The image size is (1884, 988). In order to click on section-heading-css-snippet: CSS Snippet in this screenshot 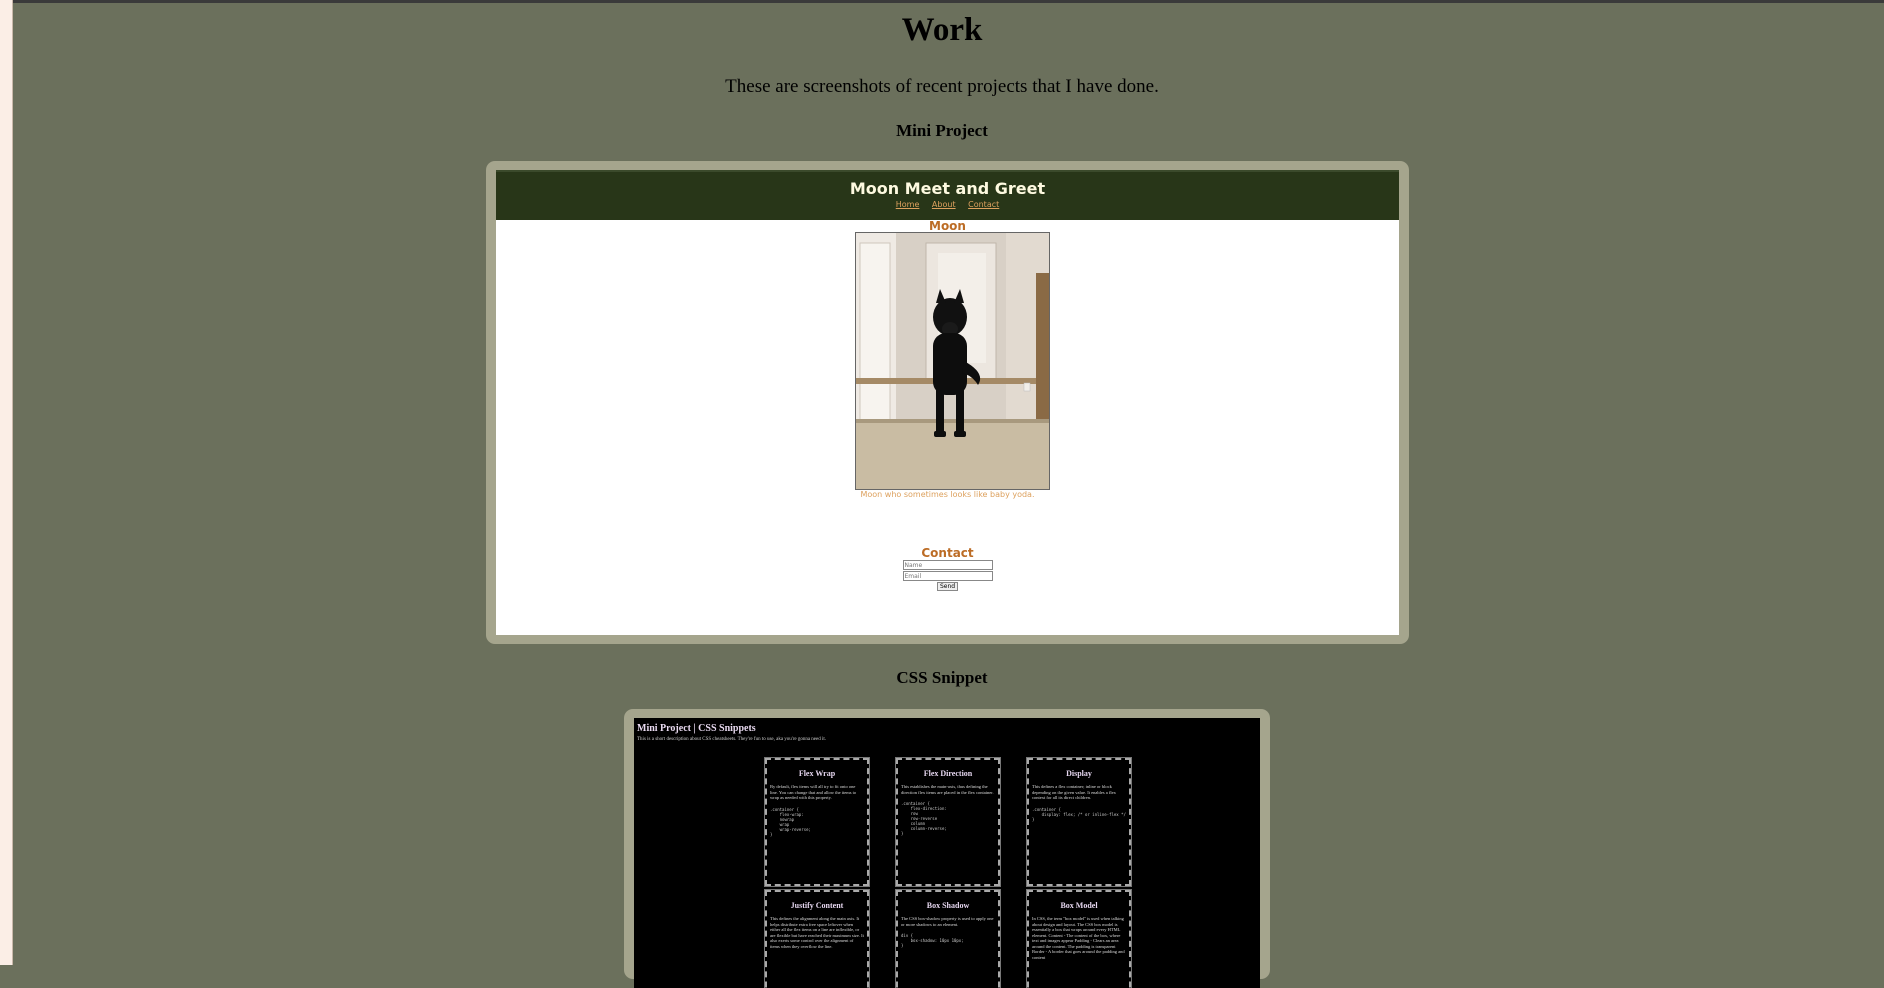, I will do `click(942, 677)`.